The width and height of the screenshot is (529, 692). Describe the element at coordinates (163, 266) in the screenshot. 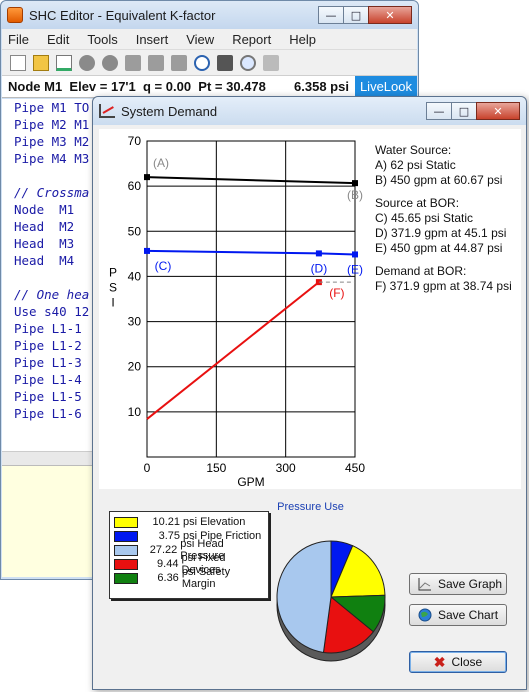

I see `point-label: (C)` at that location.